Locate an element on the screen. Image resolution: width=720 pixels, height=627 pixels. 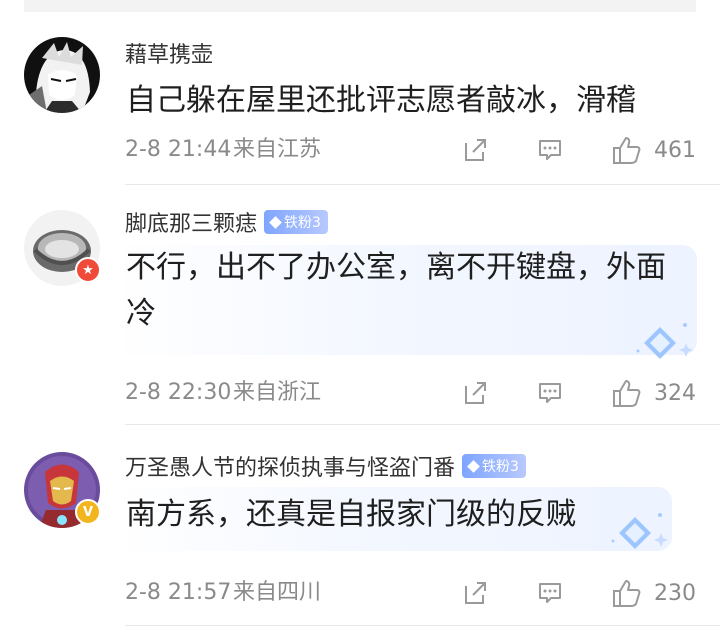
username-row: 藉草携壶 is located at coordinates (169, 53).